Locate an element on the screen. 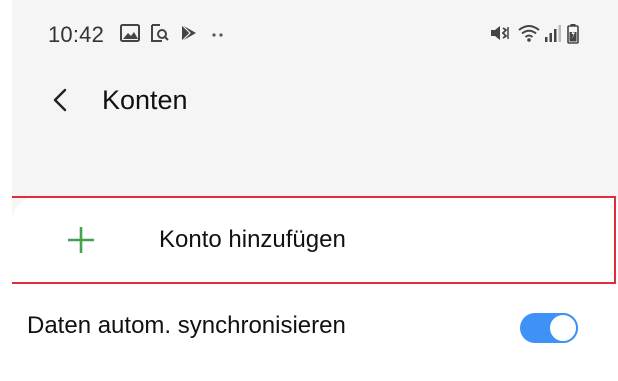  gallery-icon is located at coordinates (130, 33).